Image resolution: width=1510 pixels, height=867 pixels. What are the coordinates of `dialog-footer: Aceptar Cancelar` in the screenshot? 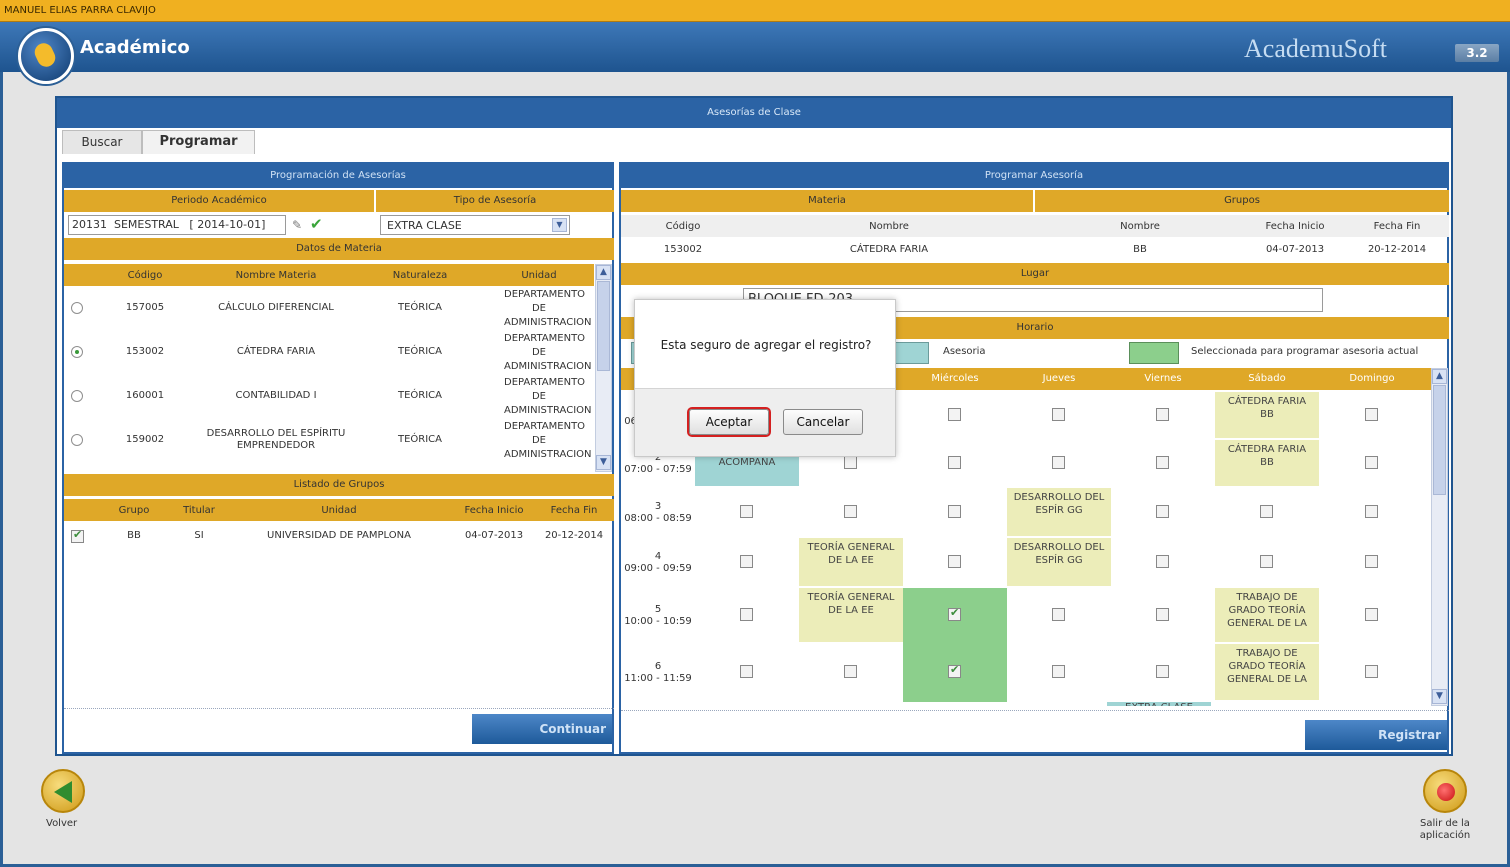 It's located at (765, 422).